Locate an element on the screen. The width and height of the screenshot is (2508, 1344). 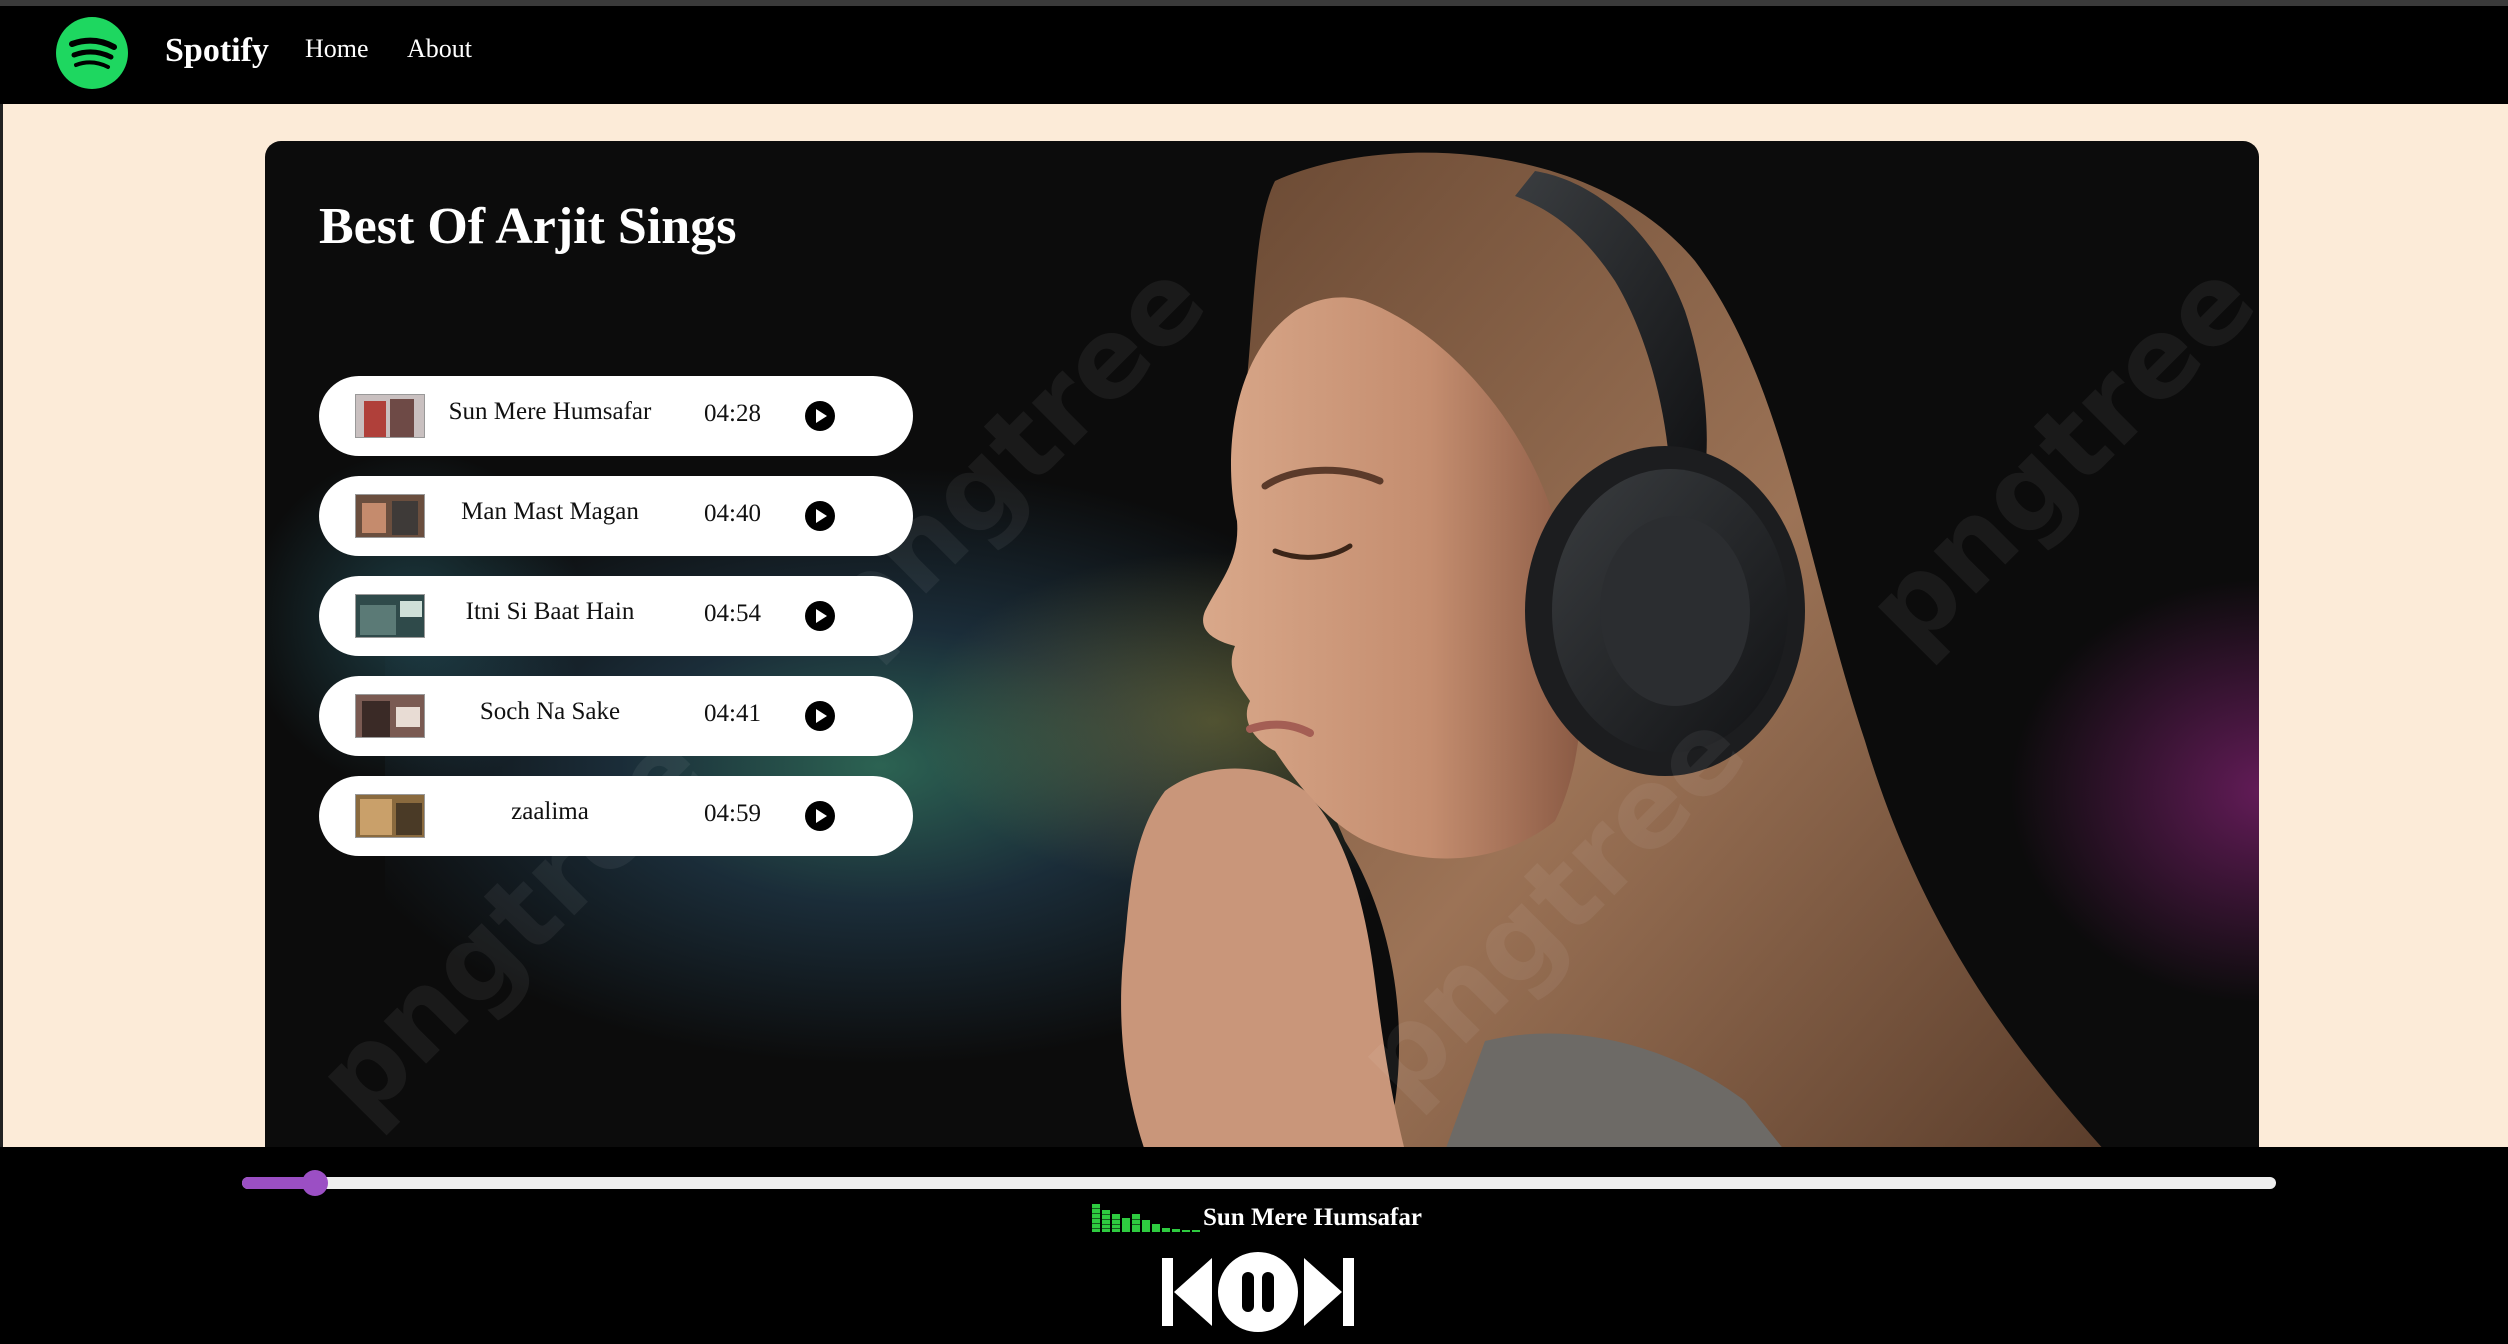
nav-link-home: Home is located at coordinates (337, 49).